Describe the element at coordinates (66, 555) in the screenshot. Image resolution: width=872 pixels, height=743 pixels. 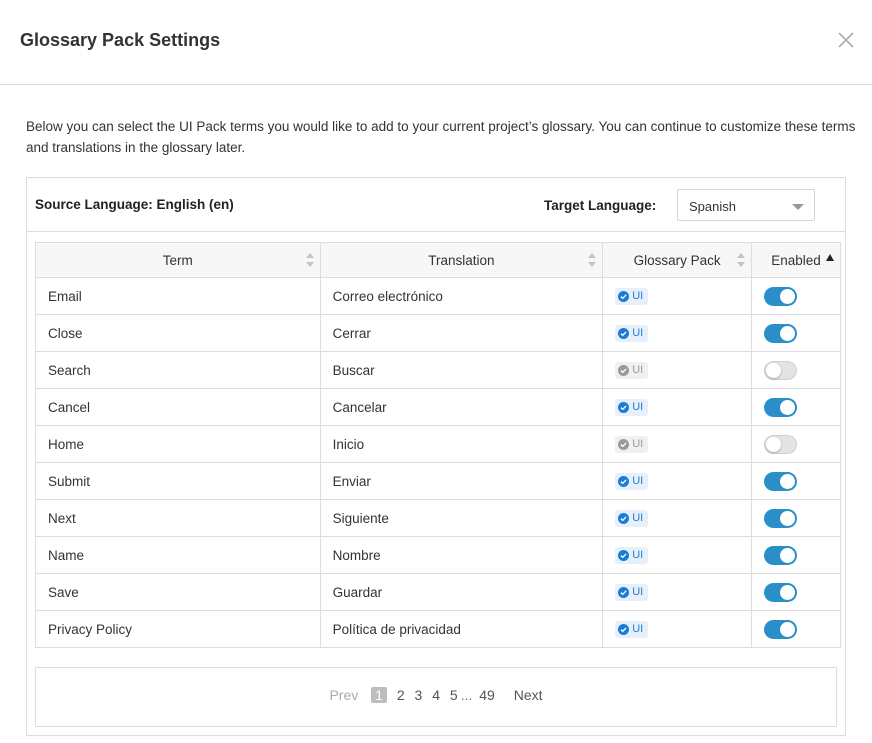
I see `term-text: Name` at that location.